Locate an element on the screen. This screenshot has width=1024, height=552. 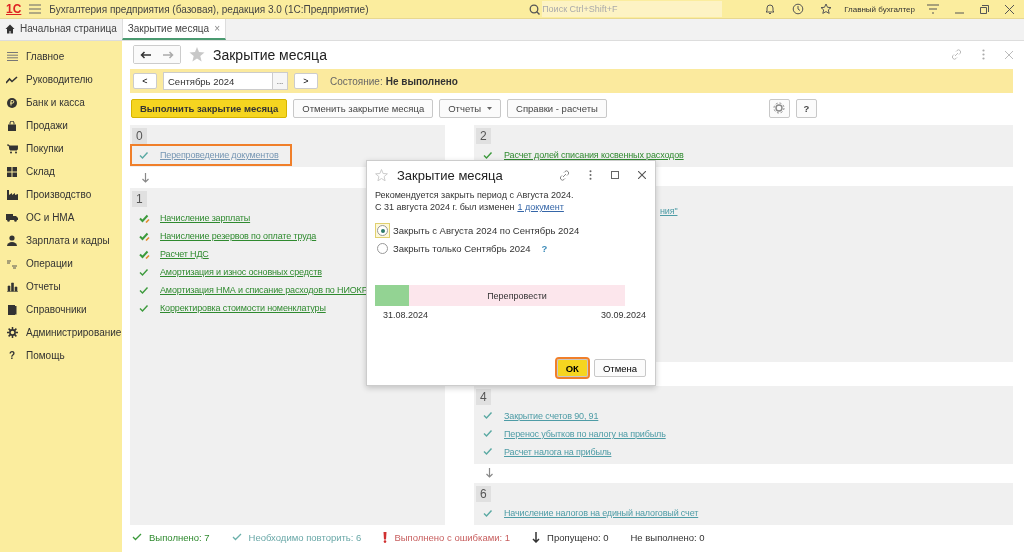
radio-button is located at coordinates (382, 230).